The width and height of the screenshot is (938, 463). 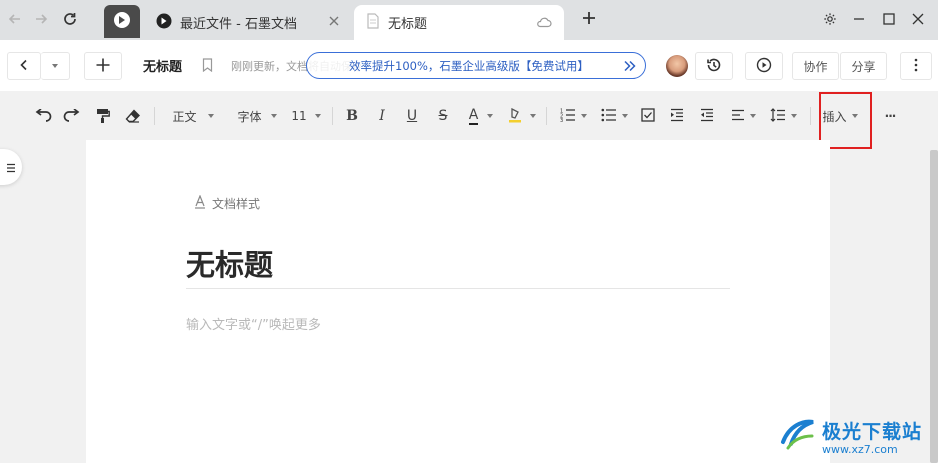 I want to click on share-button: 分享, so click(x=863, y=66).